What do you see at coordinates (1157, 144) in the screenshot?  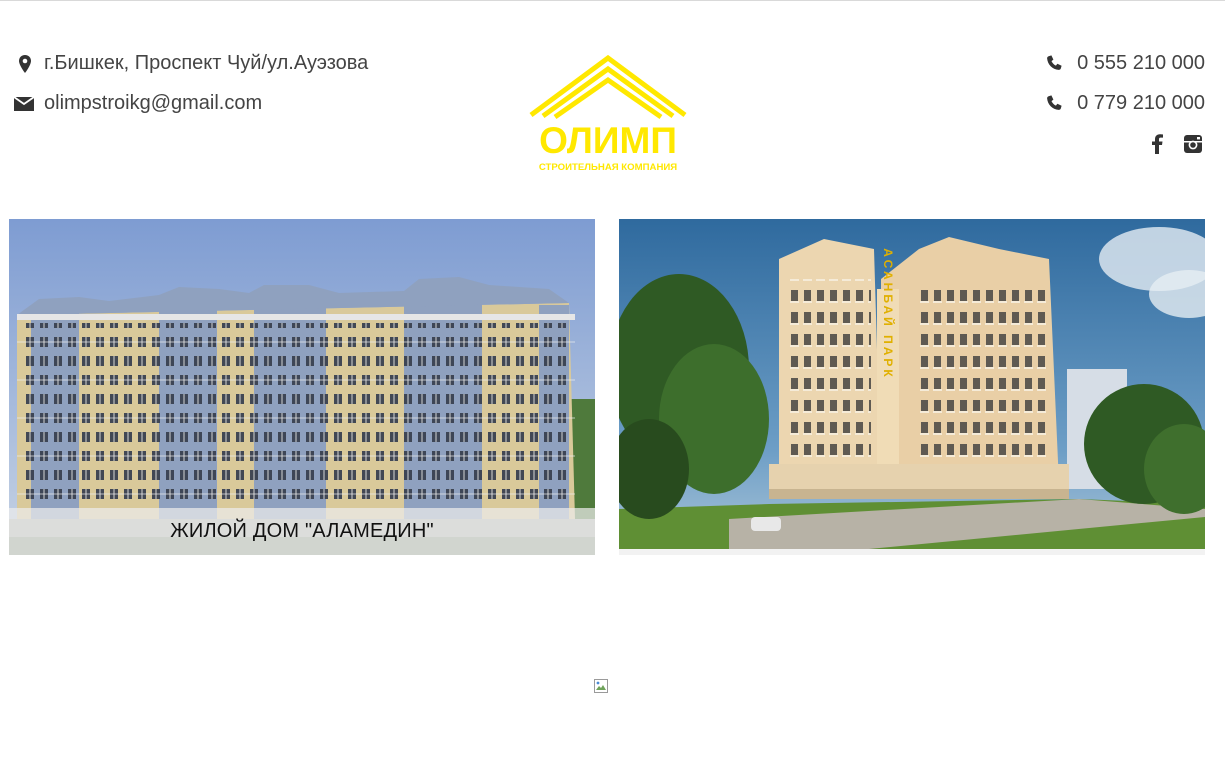 I see `facebook-icon` at bounding box center [1157, 144].